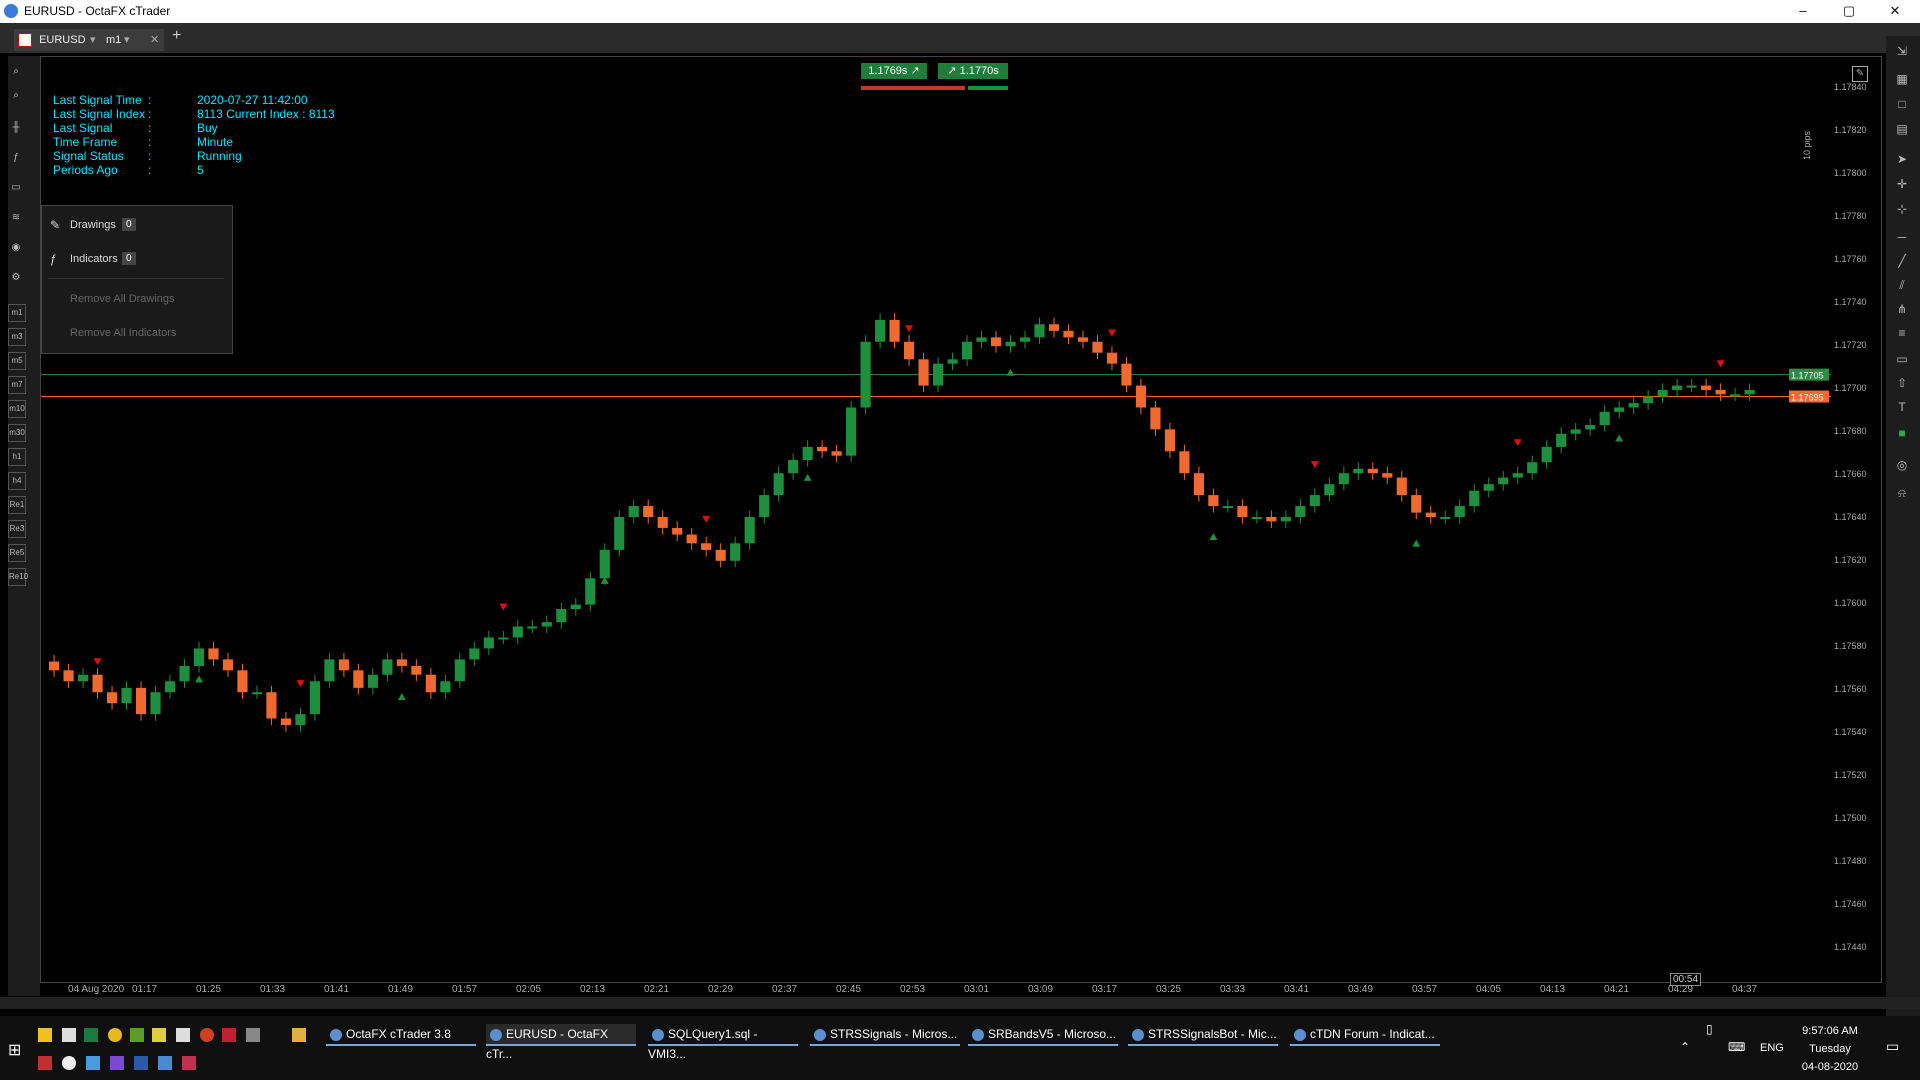 This screenshot has width=1920, height=1080. Describe the element at coordinates (1902, 79) in the screenshot. I see `grid-layout-icon: ▦` at that location.